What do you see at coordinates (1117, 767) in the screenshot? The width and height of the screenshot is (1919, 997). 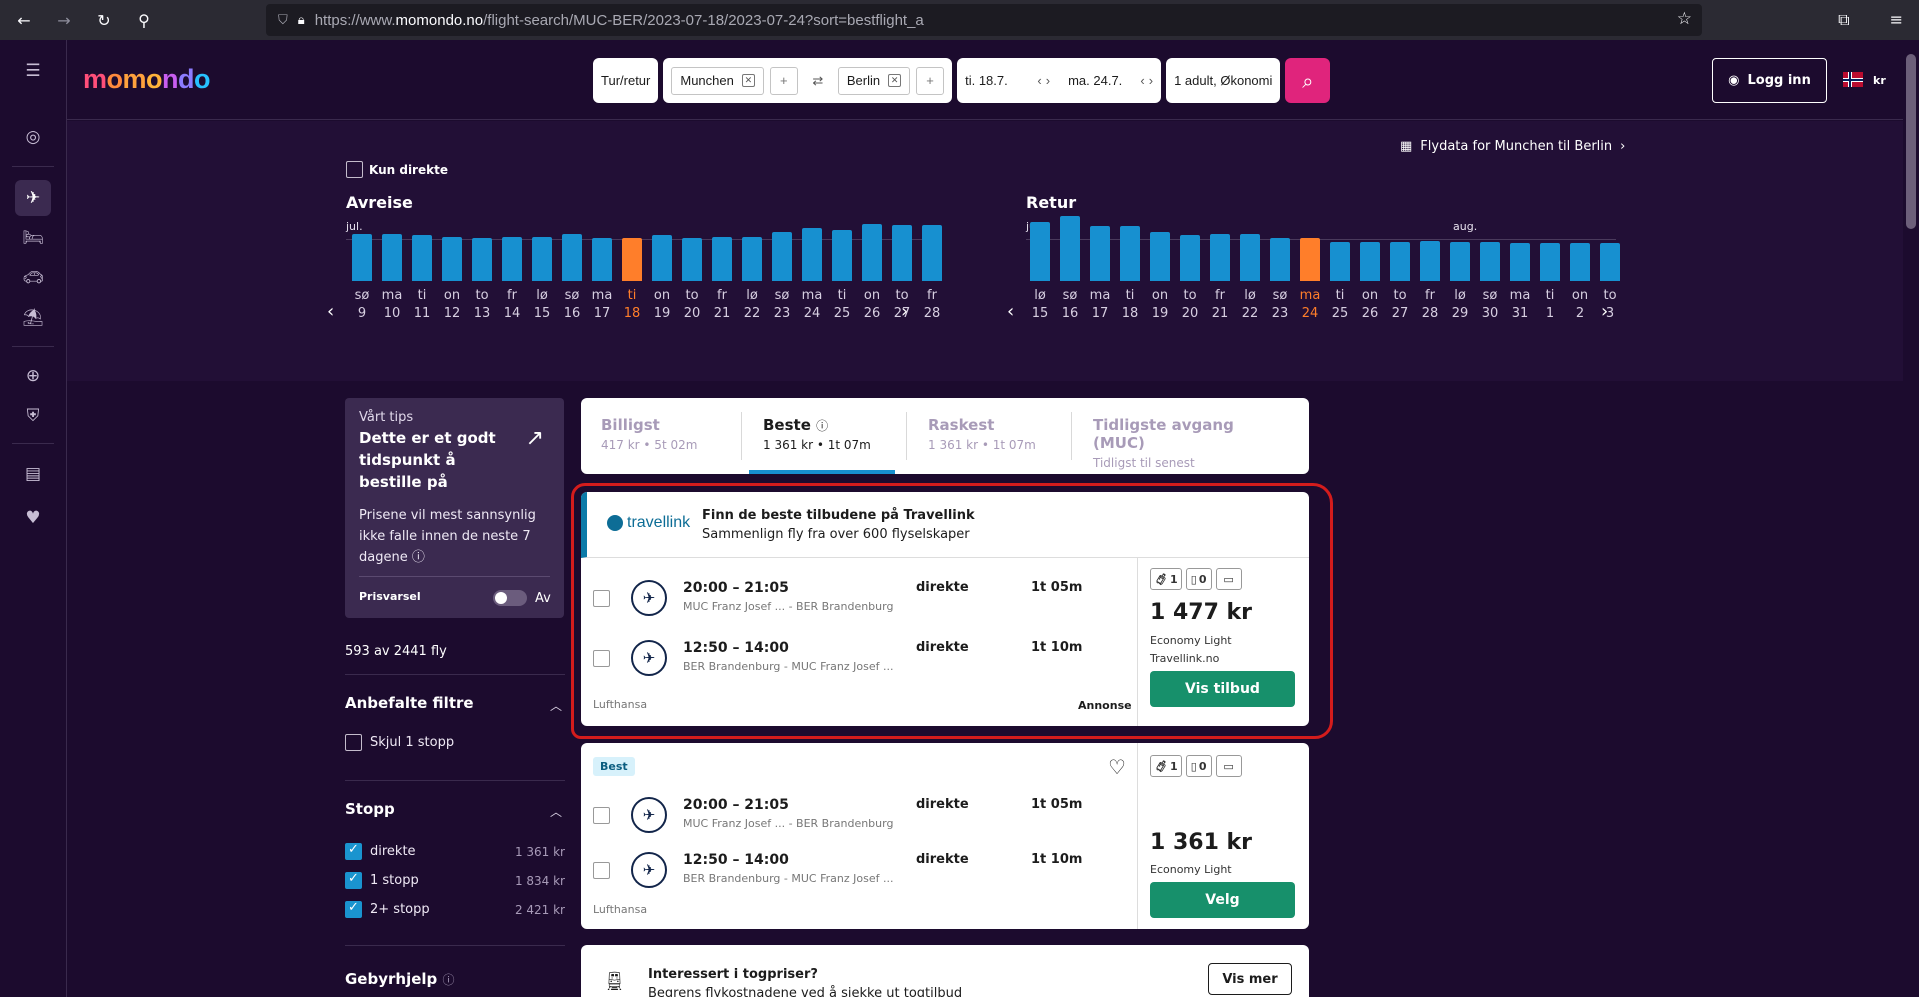 I see `save-heart-icon: ♡` at bounding box center [1117, 767].